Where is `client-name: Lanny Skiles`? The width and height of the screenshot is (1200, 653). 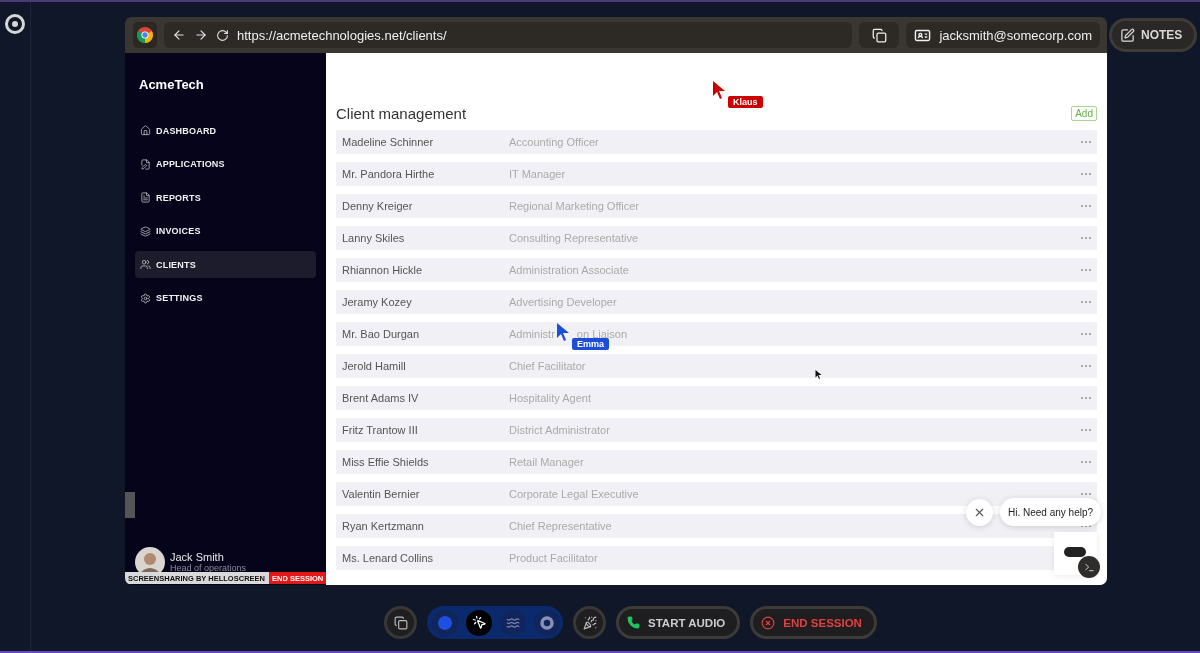 client-name: Lanny Skiles is located at coordinates (374, 238).